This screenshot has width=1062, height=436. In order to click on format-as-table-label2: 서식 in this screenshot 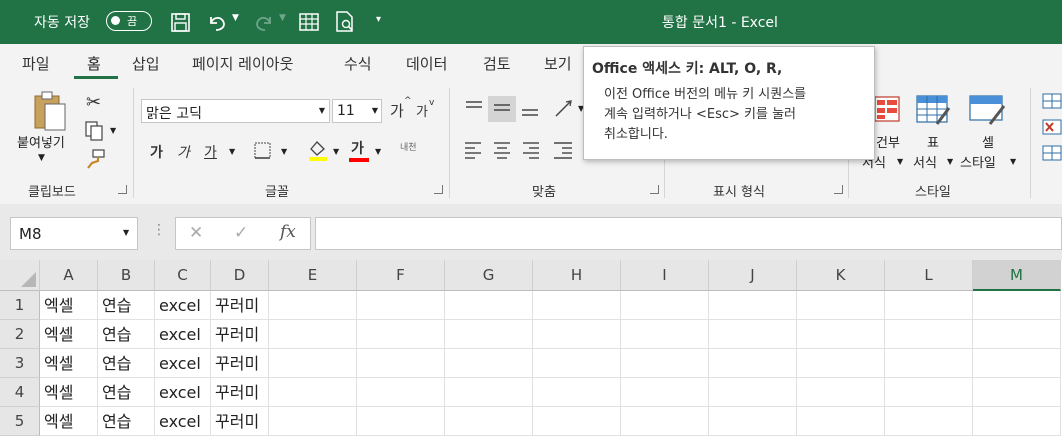, I will do `click(925, 161)`.